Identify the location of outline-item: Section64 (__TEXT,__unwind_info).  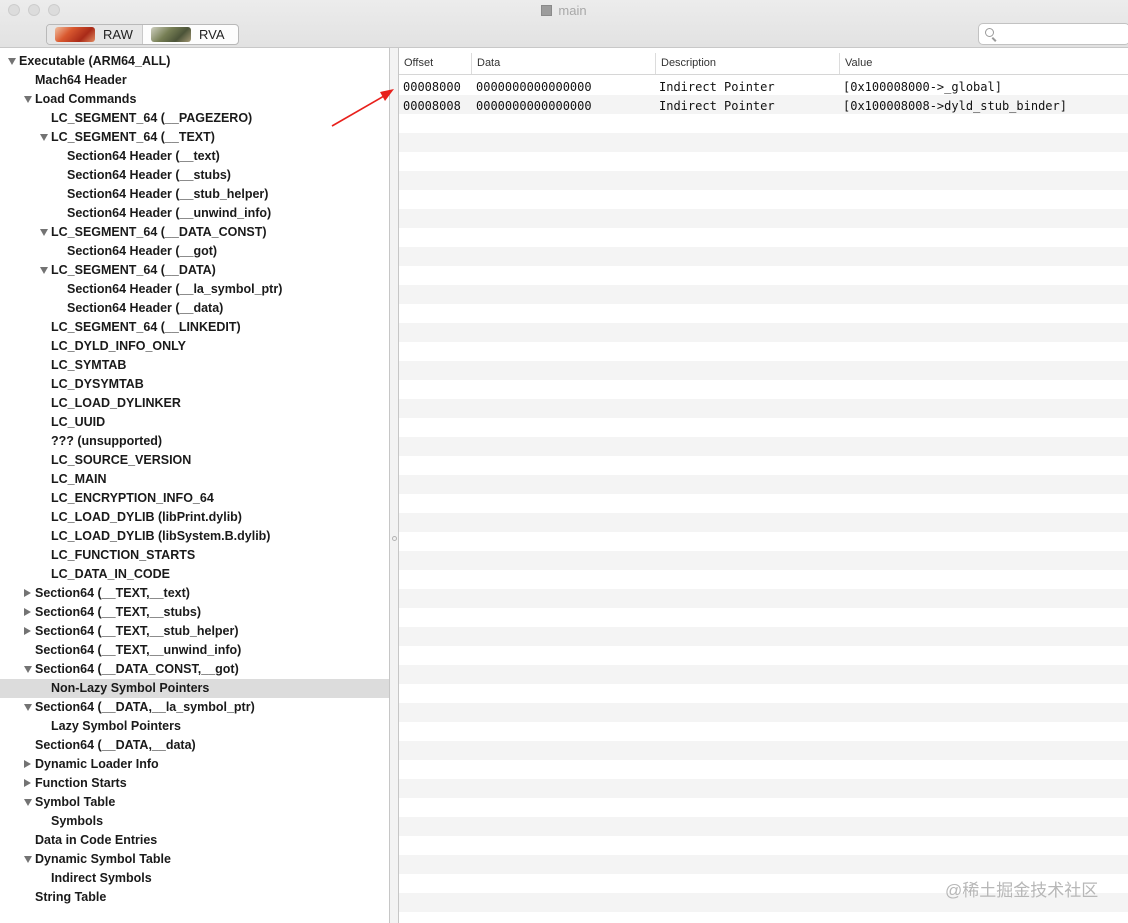
(194, 650).